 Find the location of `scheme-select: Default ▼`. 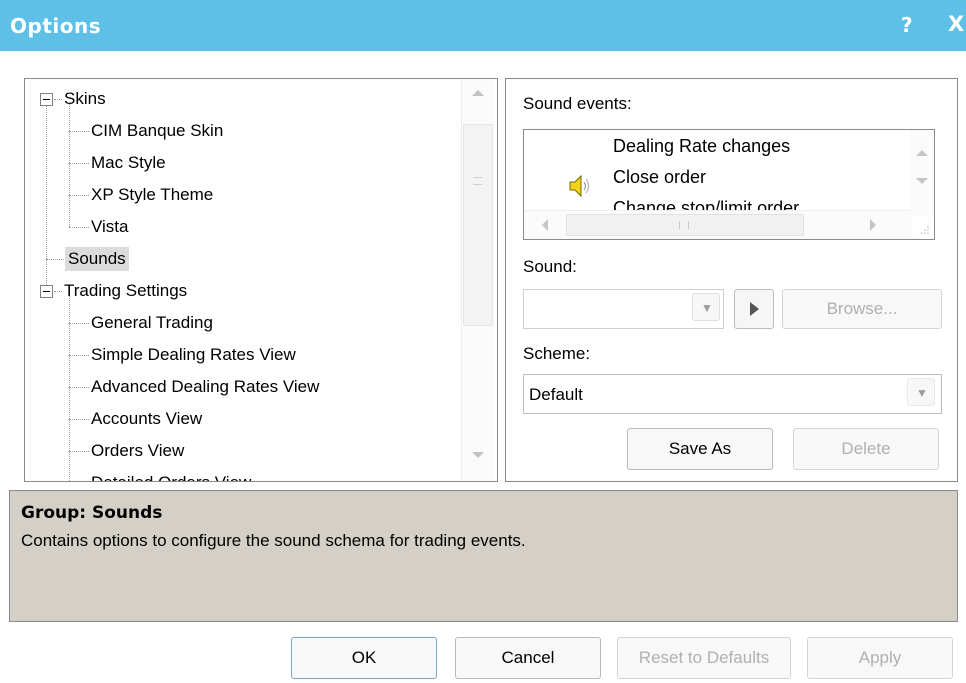

scheme-select: Default ▼ is located at coordinates (732, 394).